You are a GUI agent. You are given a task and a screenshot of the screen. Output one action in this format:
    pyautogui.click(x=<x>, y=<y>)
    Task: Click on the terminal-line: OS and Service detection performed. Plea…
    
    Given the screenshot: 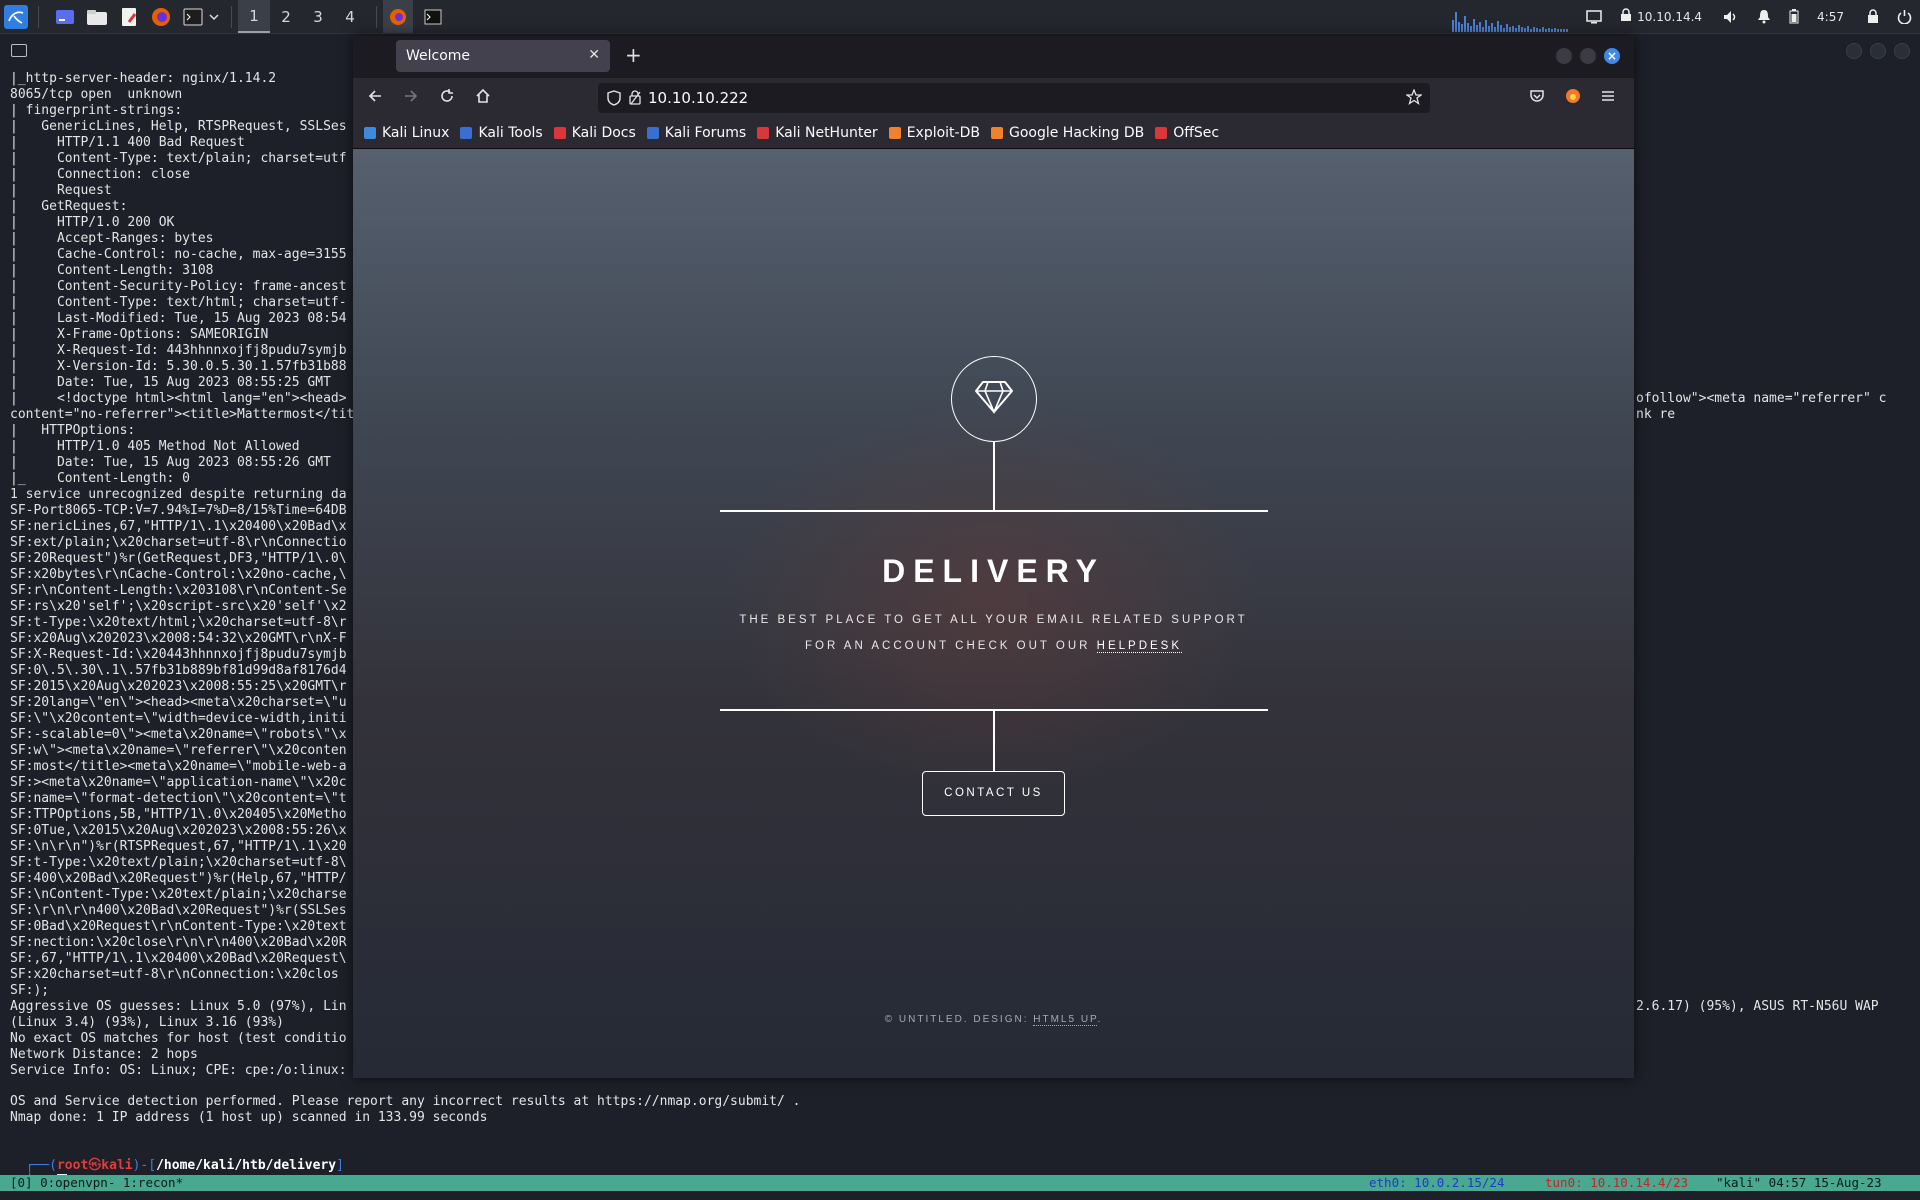 What is the action you would take?
    pyautogui.click(x=405, y=1101)
    